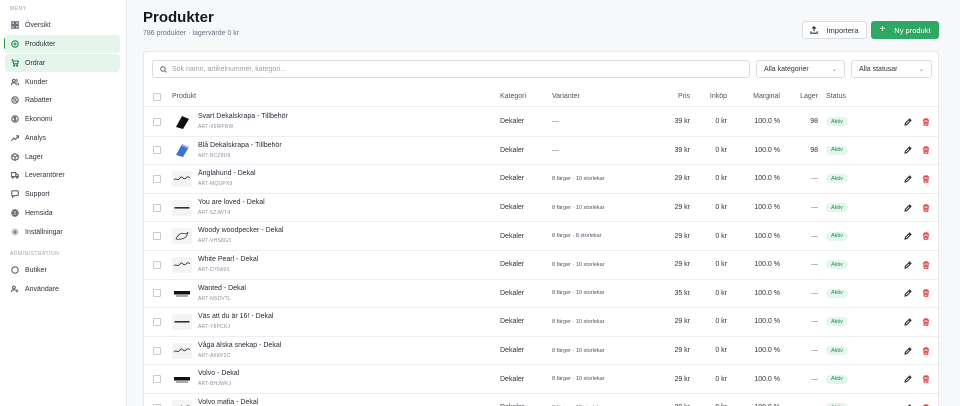 The width and height of the screenshot is (960, 406). What do you see at coordinates (513, 96) in the screenshot?
I see `col-category: Kategori` at bounding box center [513, 96].